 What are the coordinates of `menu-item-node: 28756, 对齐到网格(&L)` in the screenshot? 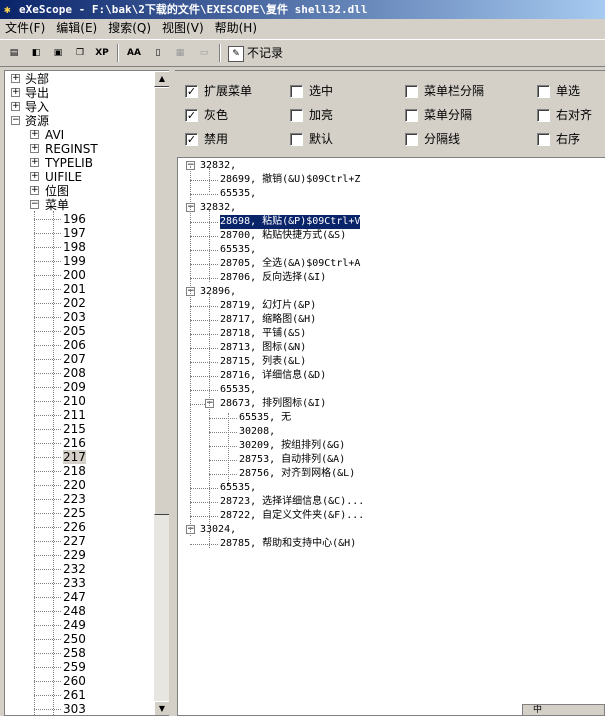 It's located at (297, 474).